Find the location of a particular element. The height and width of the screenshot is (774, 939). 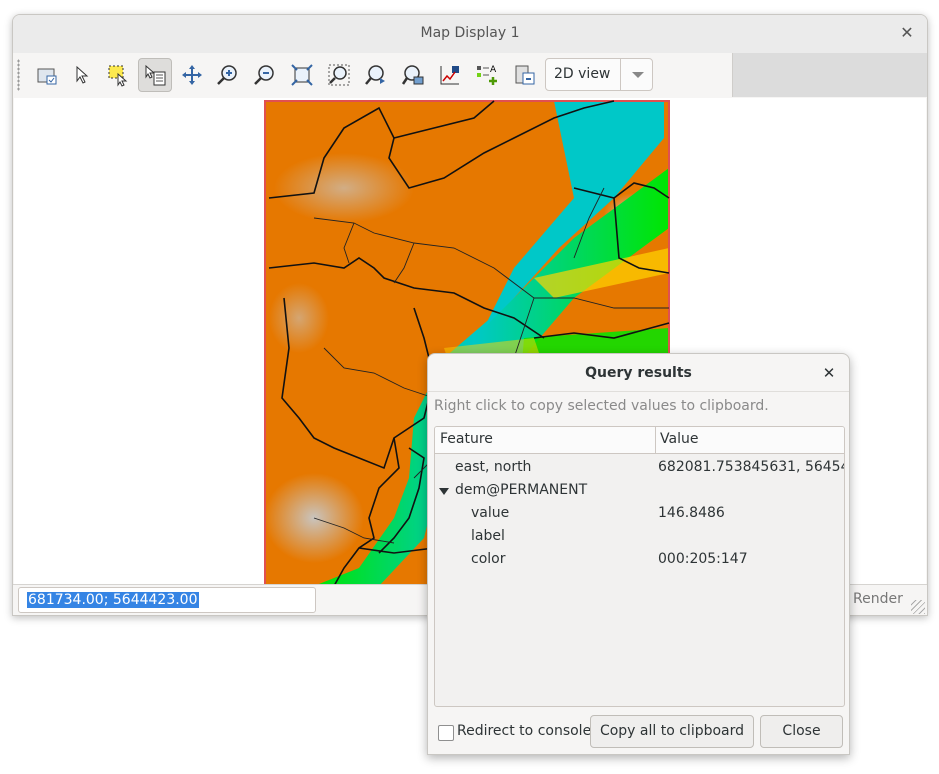

zoom-extent-icon is located at coordinates (302, 75).